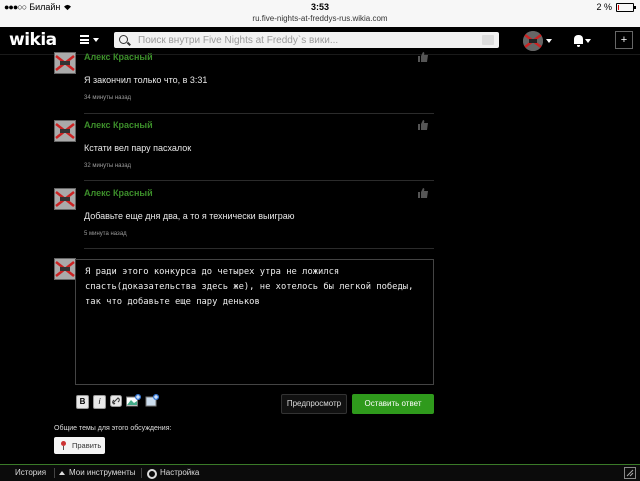 This screenshot has height=481, width=640. I want to click on comment-timestamp: 32 минуты назад, so click(107, 166).